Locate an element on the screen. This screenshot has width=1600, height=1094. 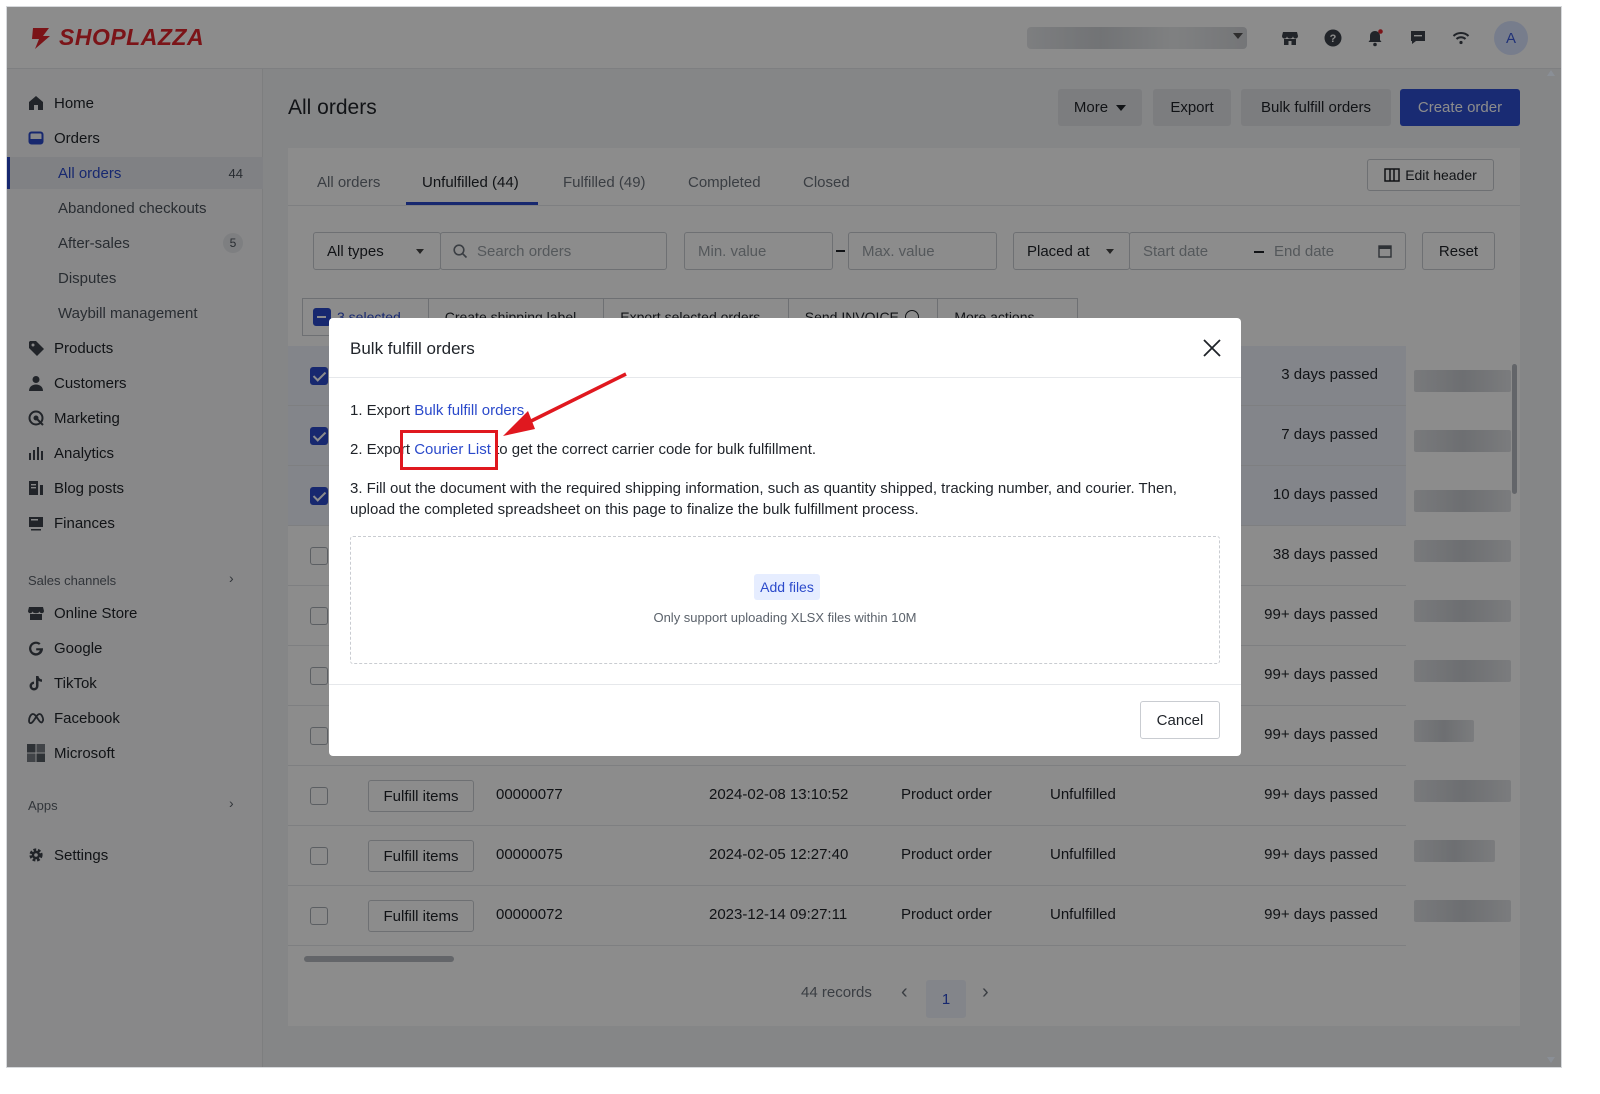
scroll-down-icon is located at coordinates (1551, 1060).